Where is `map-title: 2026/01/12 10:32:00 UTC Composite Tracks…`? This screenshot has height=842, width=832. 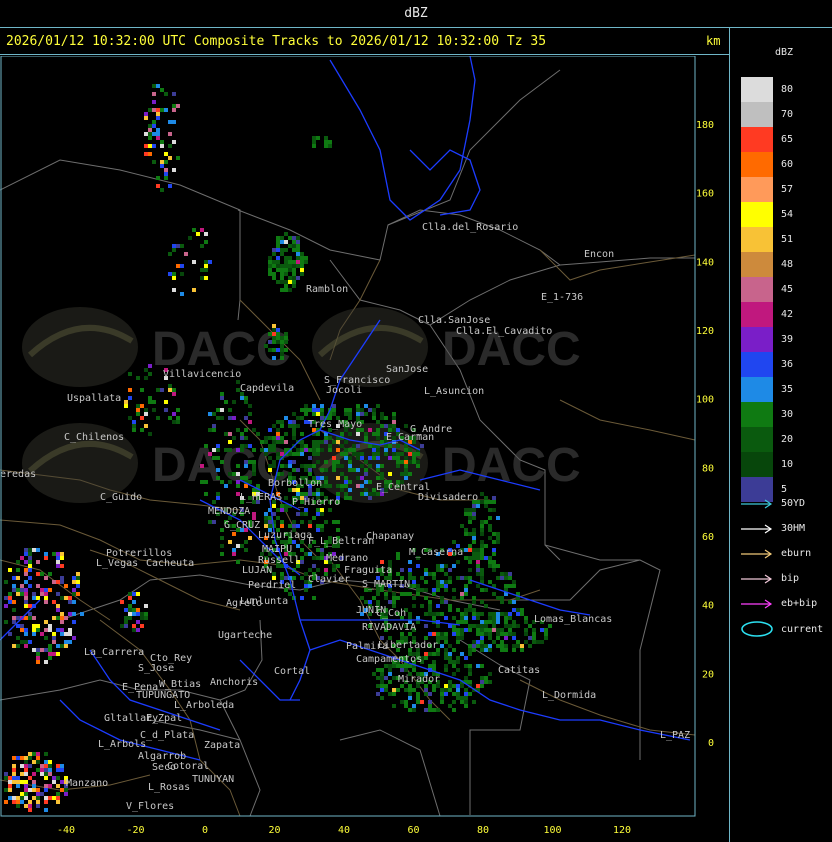 map-title: 2026/01/12 10:32:00 UTC Composite Tracks… is located at coordinates (276, 41).